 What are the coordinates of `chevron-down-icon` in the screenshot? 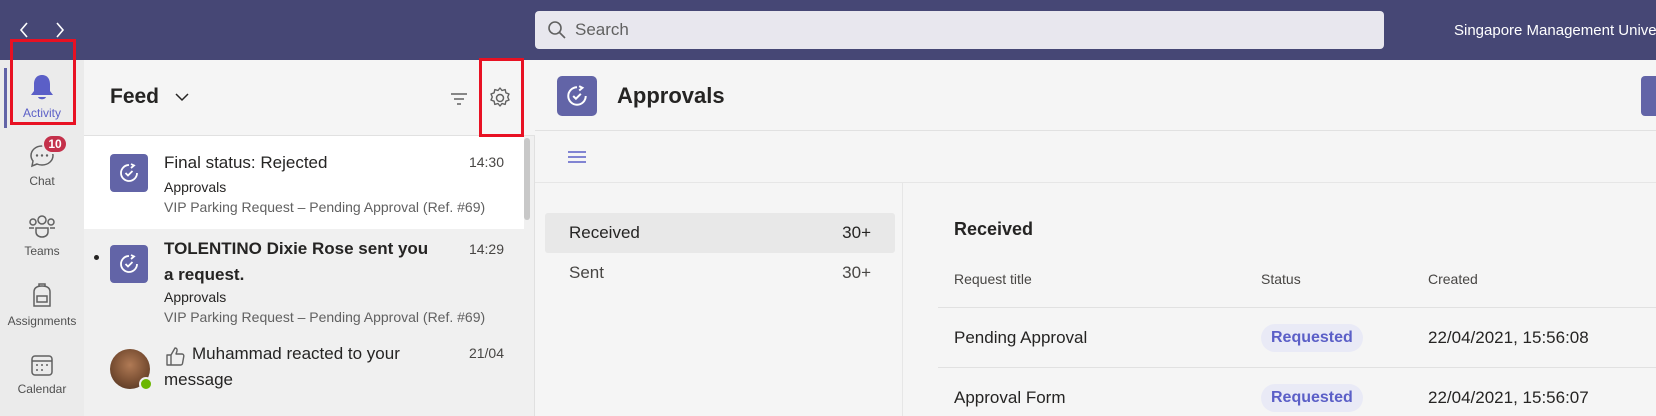 It's located at (182, 97).